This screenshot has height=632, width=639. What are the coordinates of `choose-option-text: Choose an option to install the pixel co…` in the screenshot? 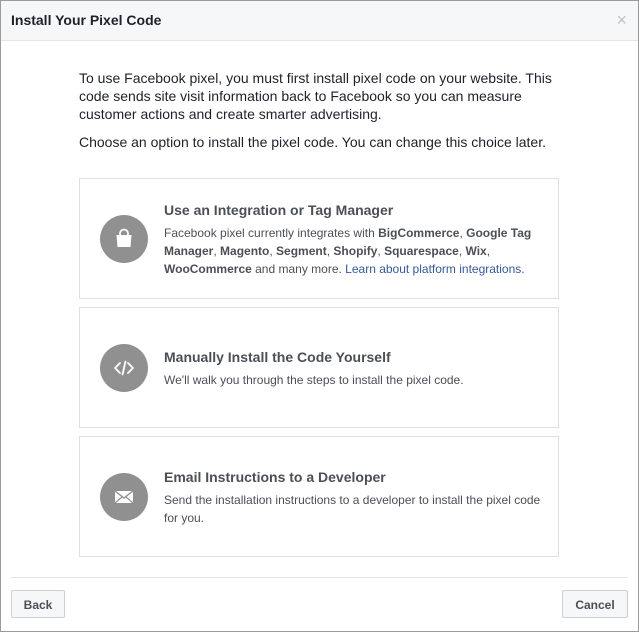 It's located at (312, 142).